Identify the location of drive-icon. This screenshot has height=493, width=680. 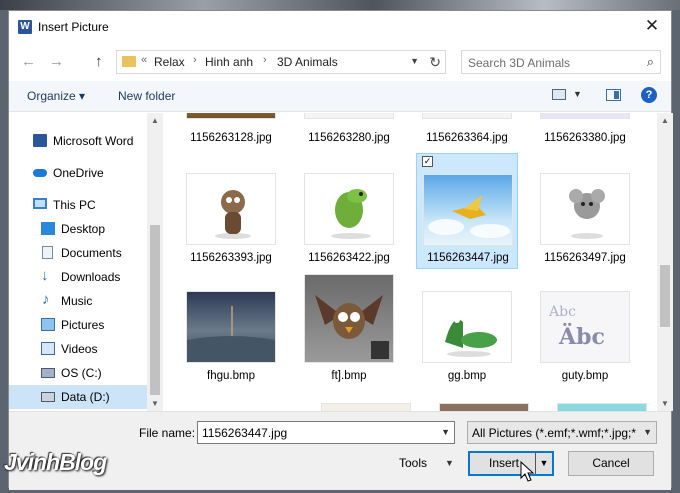
(48, 373).